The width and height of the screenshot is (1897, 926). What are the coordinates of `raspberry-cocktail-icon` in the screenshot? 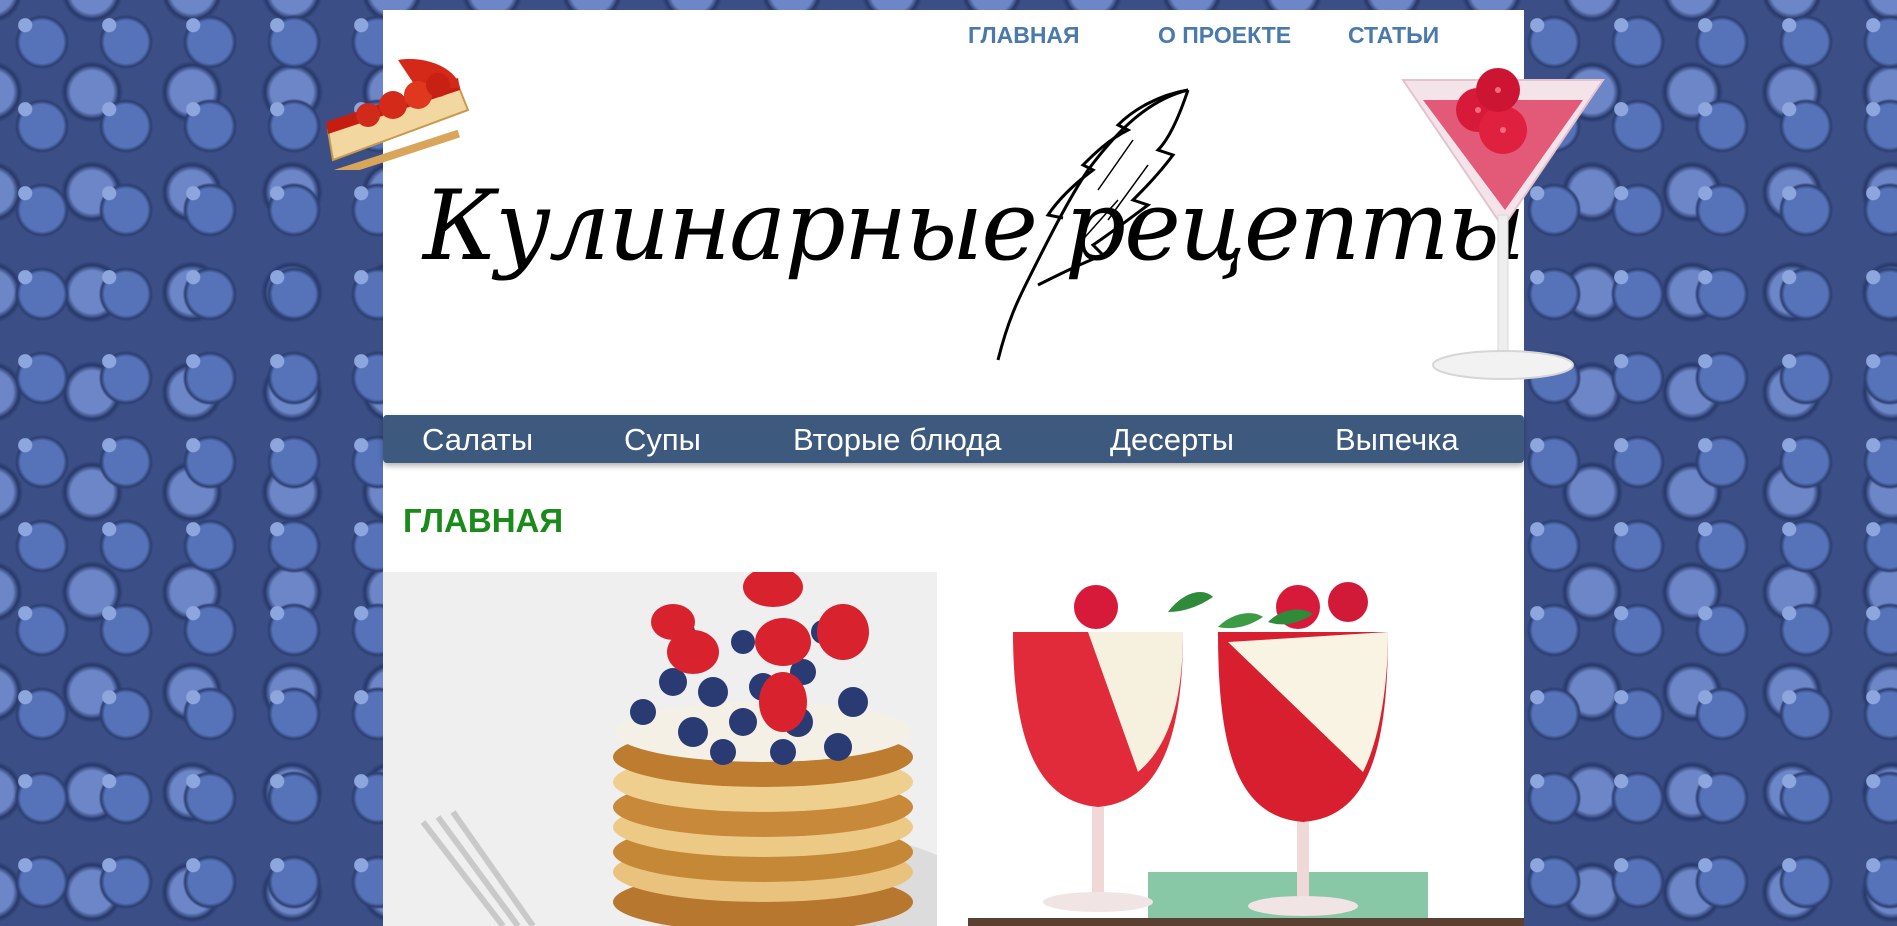 It's located at (1503, 224).